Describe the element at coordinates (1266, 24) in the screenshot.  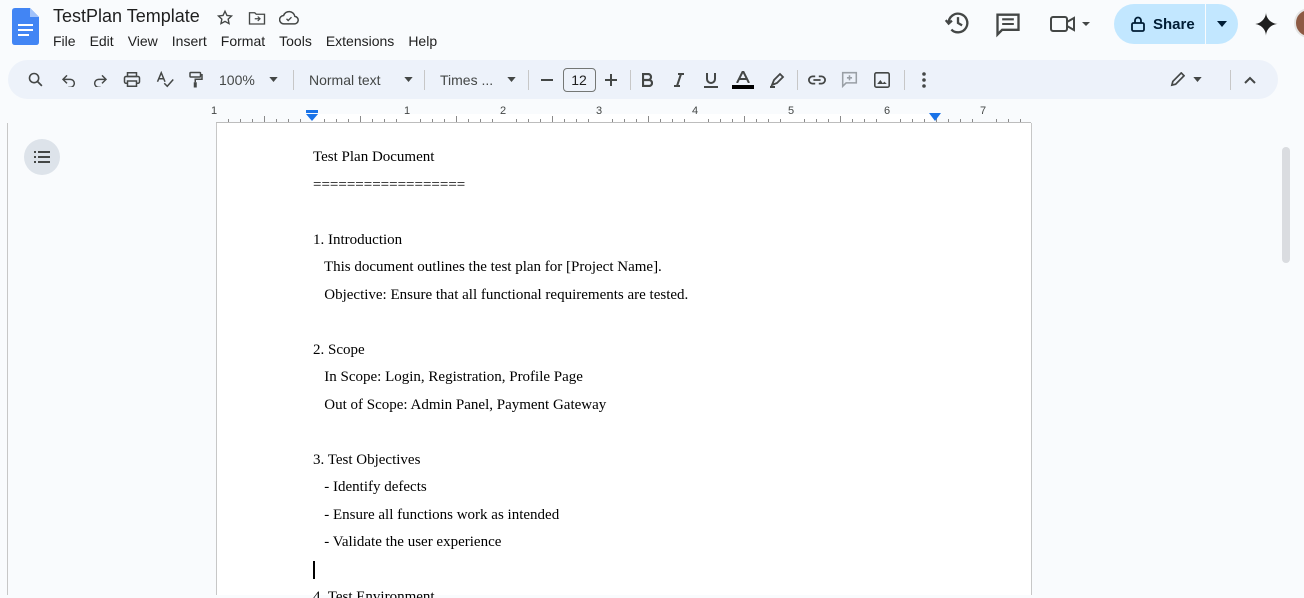
I see `gemini-icon` at that location.